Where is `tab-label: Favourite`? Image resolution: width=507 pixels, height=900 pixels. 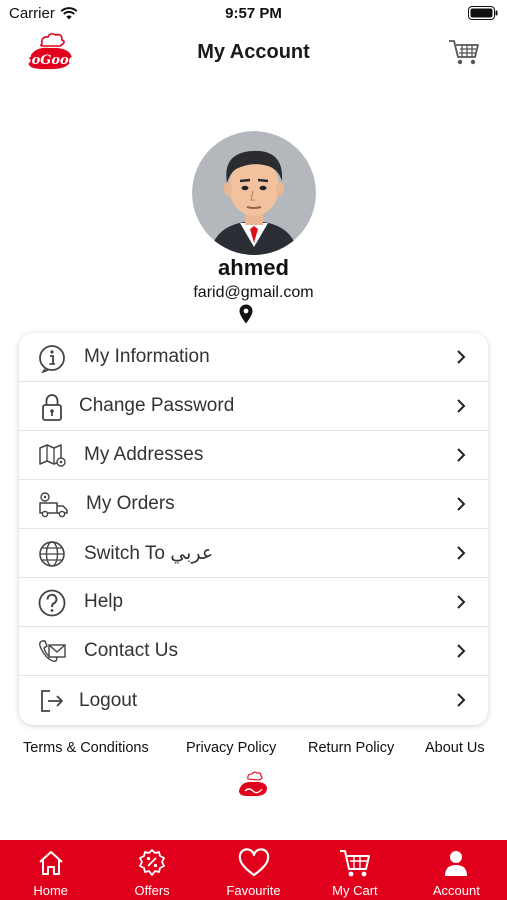 tab-label: Favourite is located at coordinates (253, 890).